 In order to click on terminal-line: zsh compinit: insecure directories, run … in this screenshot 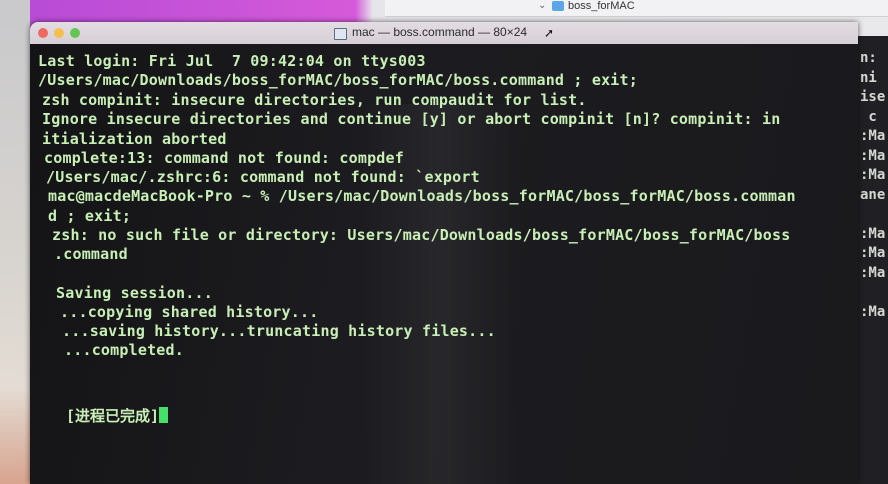, I will do `click(314, 100)`.